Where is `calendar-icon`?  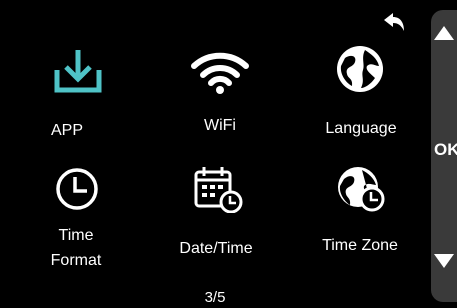 calendar-icon is located at coordinates (218, 190).